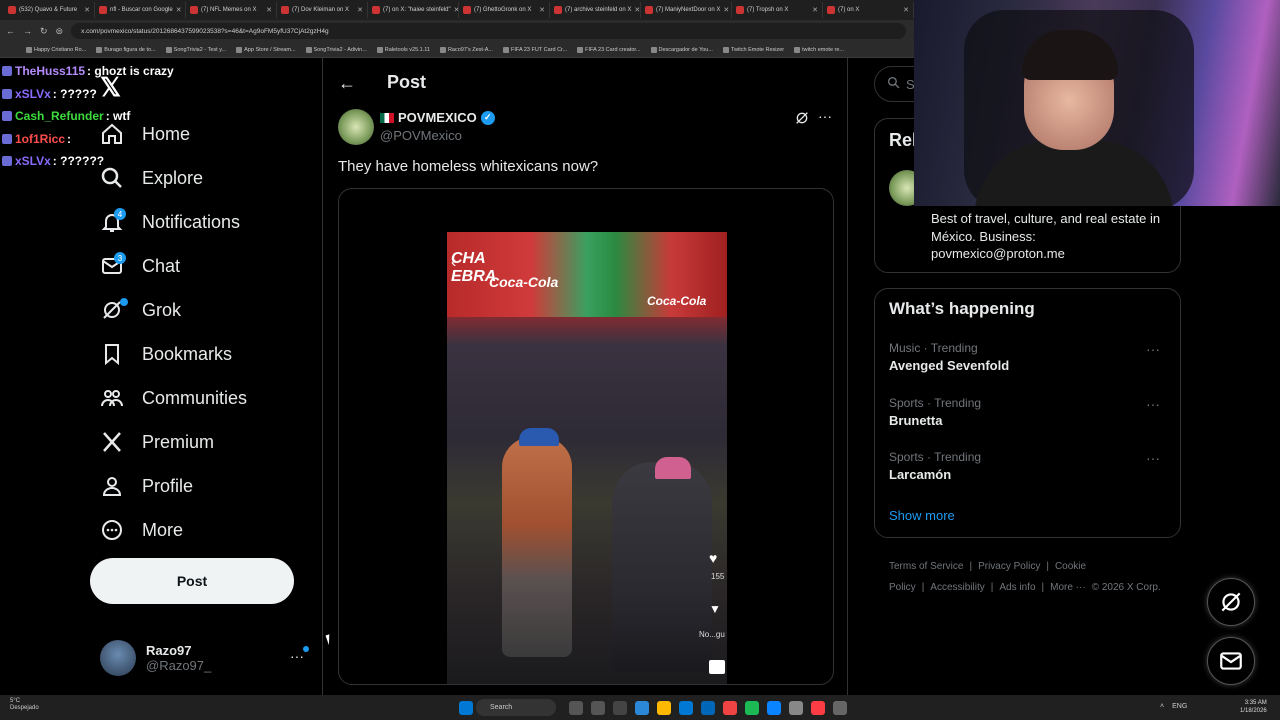 This screenshot has width=1280, height=720. I want to click on tray-chevron-icon: ˄, so click(1162, 706).